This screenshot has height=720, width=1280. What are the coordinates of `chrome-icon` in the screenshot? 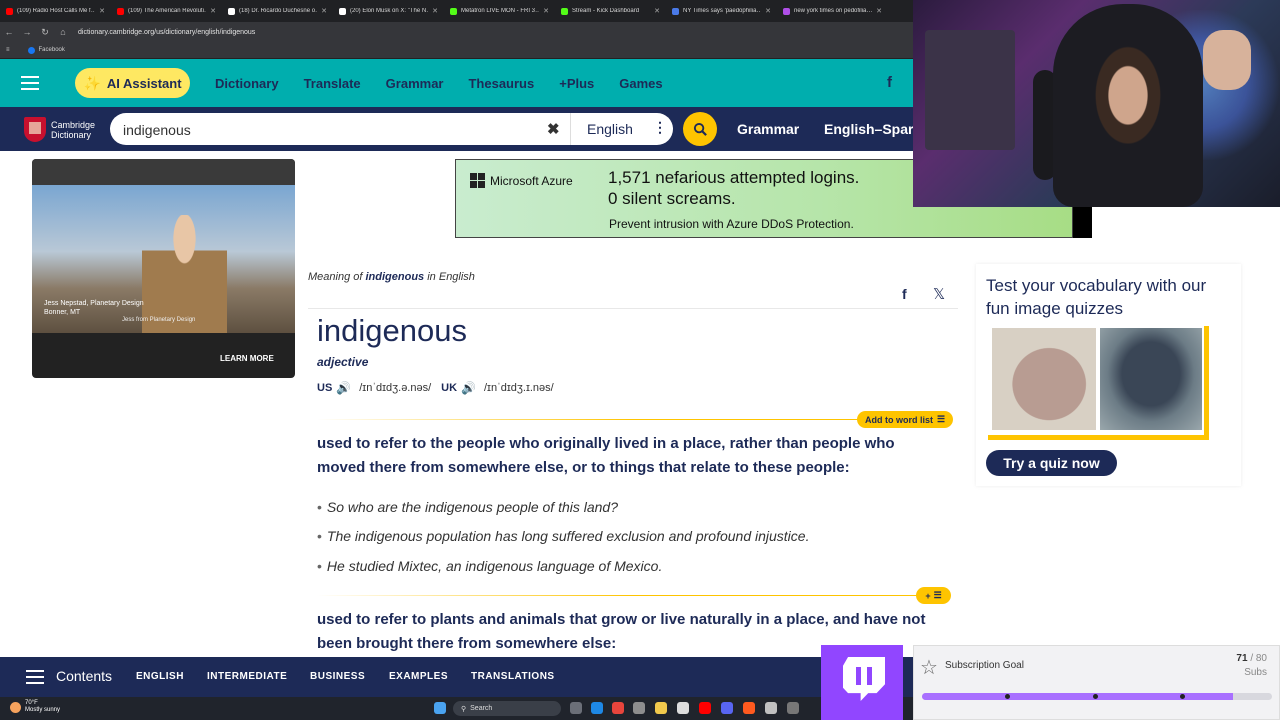 It's located at (618, 708).